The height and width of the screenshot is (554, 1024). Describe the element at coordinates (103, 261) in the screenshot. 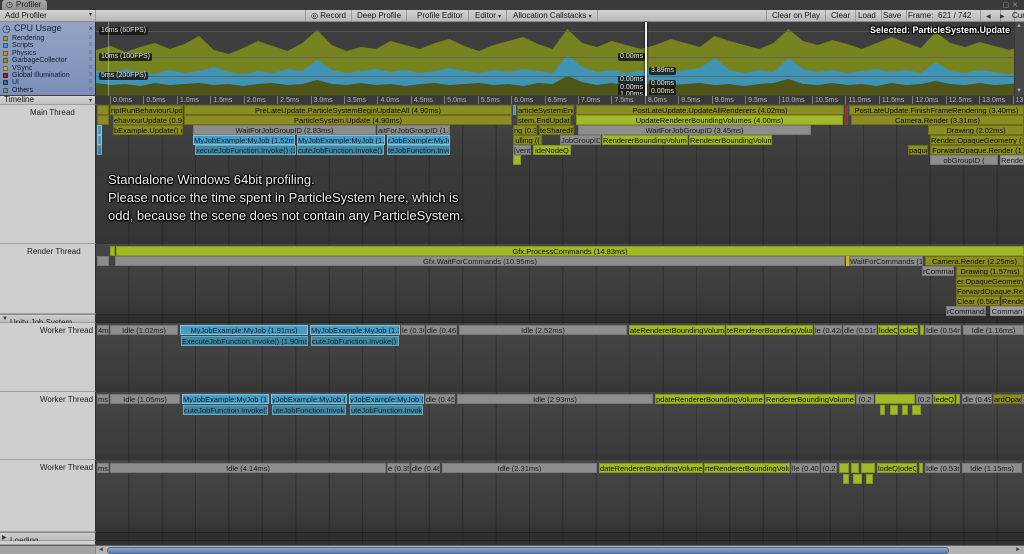

I see `timeline-bar-render-thread` at that location.